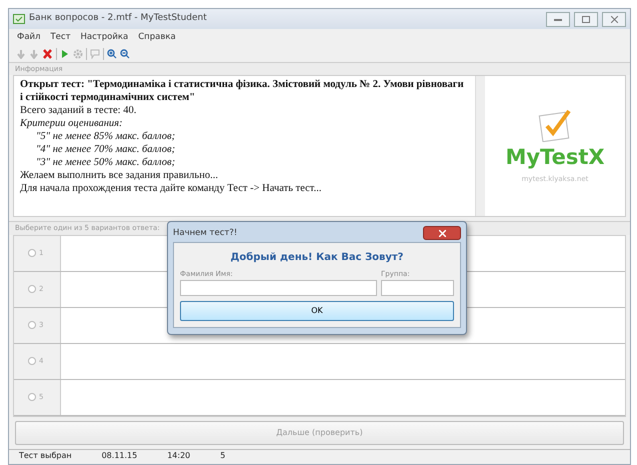 This screenshot has height=465, width=637. What do you see at coordinates (242, 91) in the screenshot?
I see `info-text: Открыт тест: "Термодинаміка і статистична фізика. Змістовий модуль № 2. Умови рівноваги і стійкості термодинамічних систем"` at bounding box center [242, 91].